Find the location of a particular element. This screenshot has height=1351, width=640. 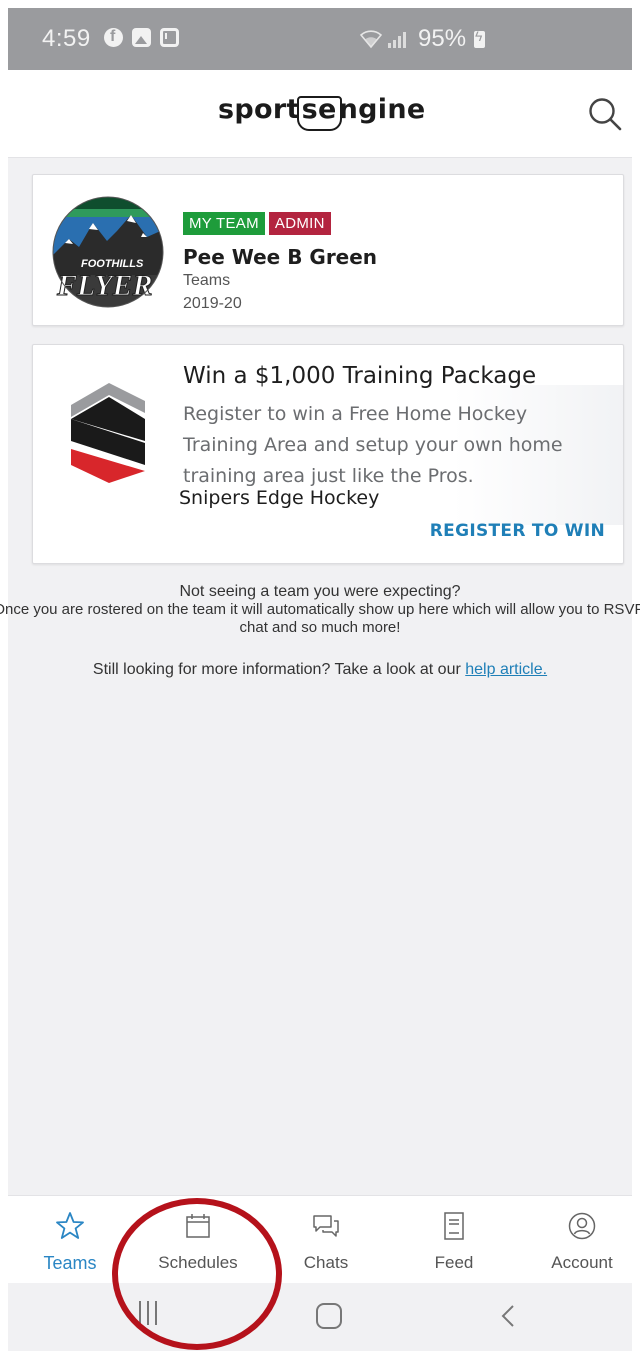

status-right: 95% is located at coordinates (423, 39).